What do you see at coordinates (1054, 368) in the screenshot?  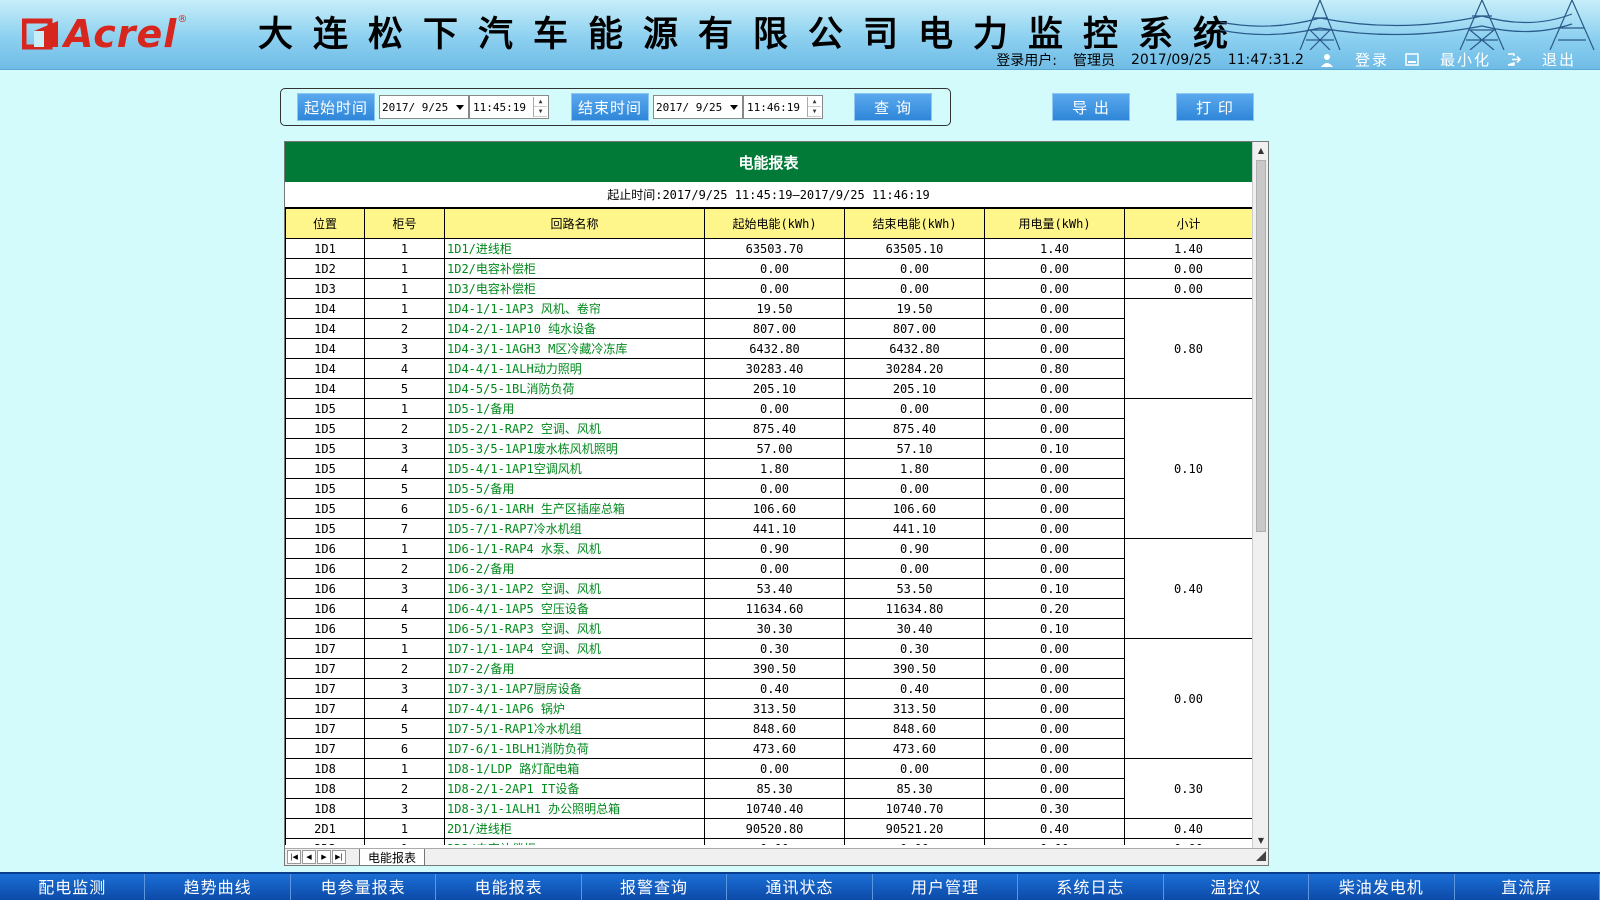 I see `consumption-cell: 0.80` at bounding box center [1054, 368].